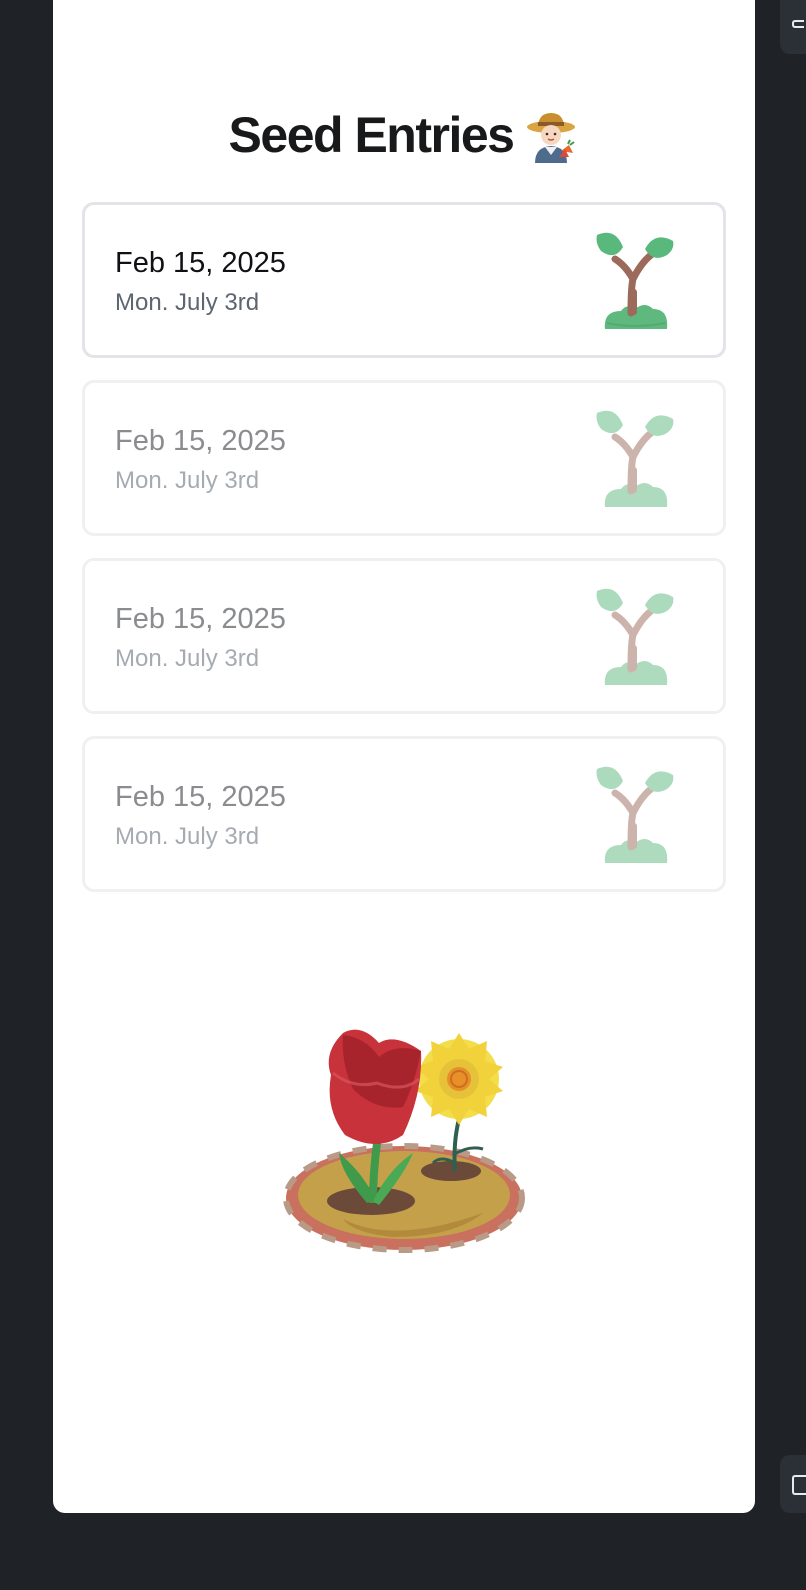 This screenshot has width=806, height=1590. I want to click on farmer-emoji-icon, so click(551, 138).